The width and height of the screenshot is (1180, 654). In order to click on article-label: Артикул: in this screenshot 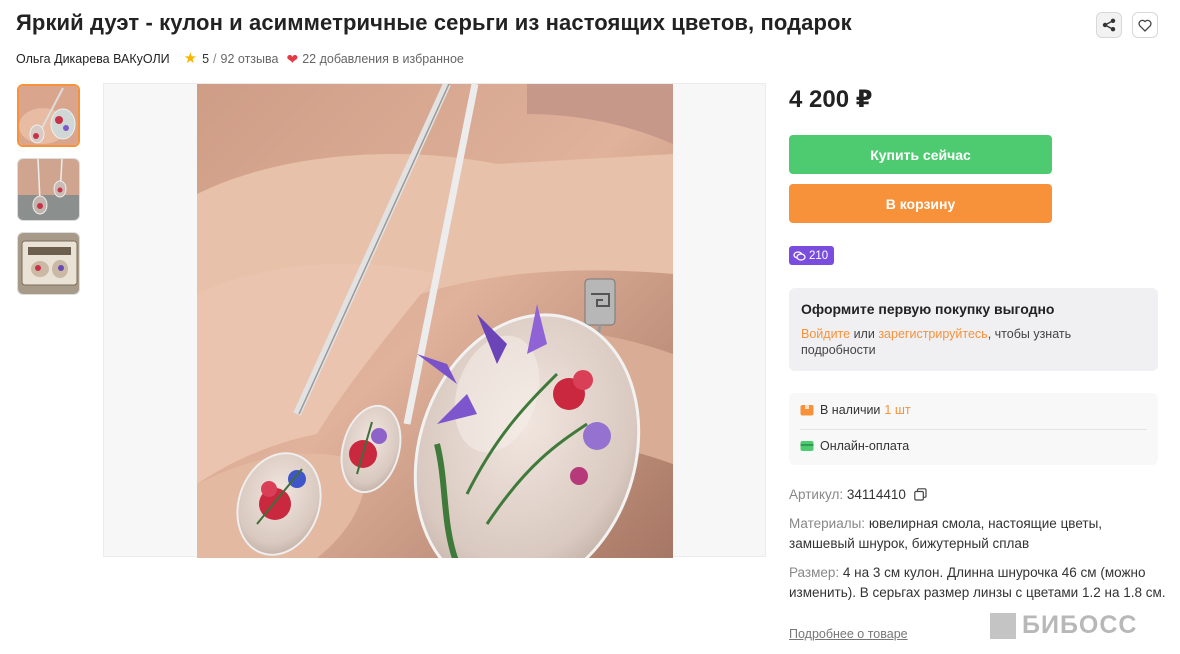, I will do `click(816, 494)`.